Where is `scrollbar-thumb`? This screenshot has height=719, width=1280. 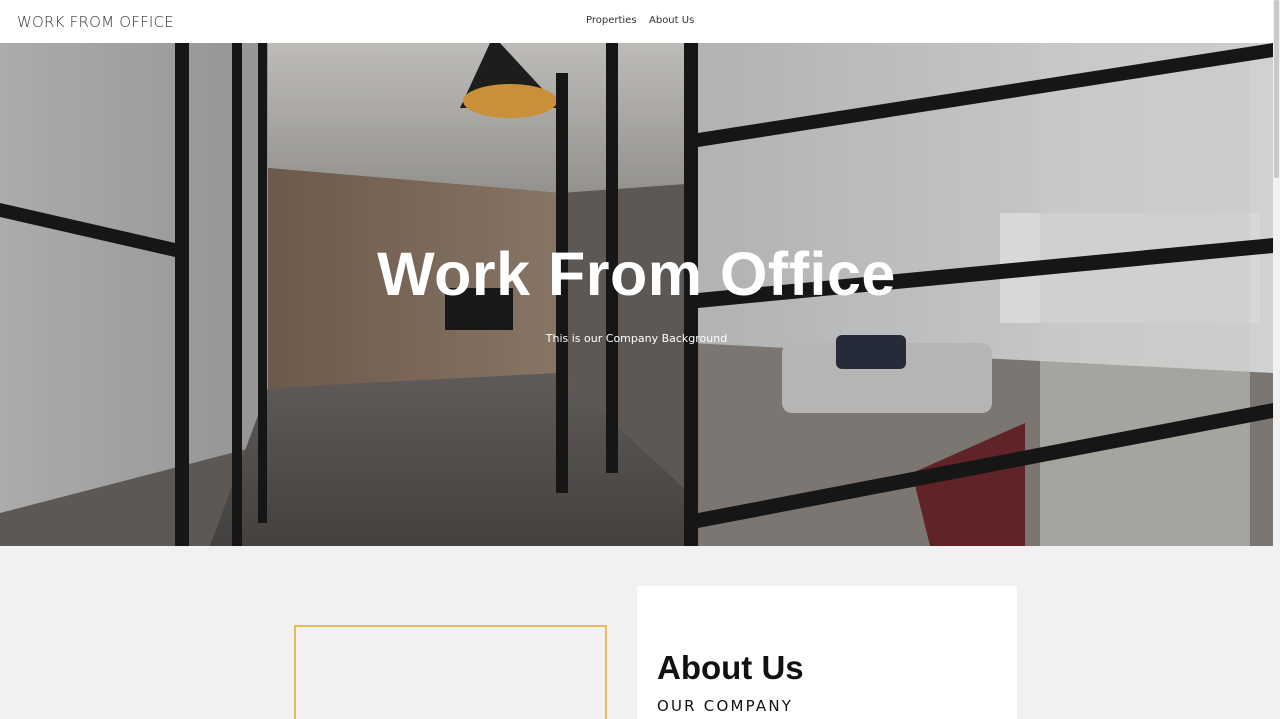 scrollbar-thumb is located at coordinates (1276, 89).